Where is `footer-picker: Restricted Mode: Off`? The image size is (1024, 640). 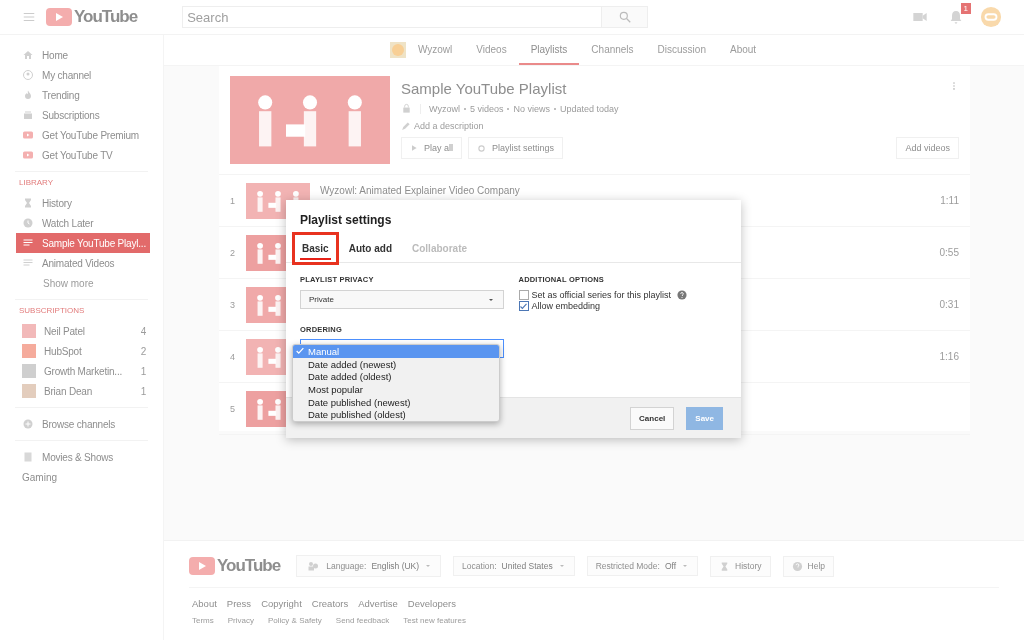
footer-picker: Restricted Mode: Off is located at coordinates (642, 566).